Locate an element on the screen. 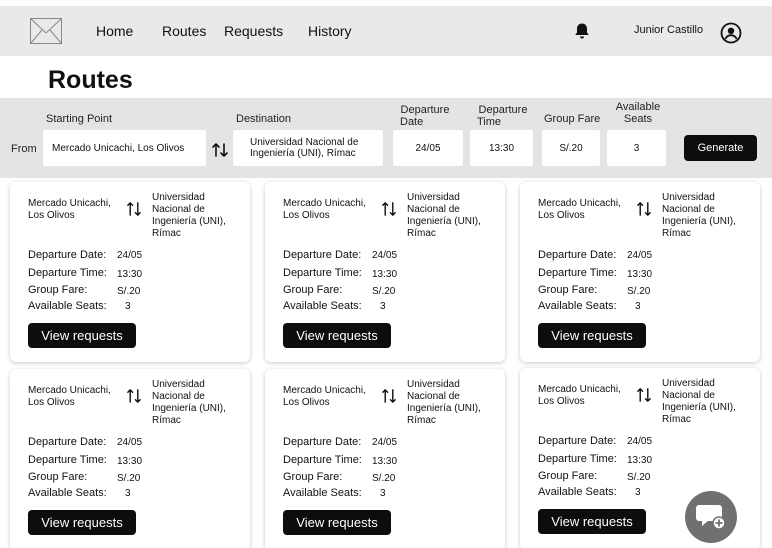  chat-fab-button is located at coordinates (711, 517).